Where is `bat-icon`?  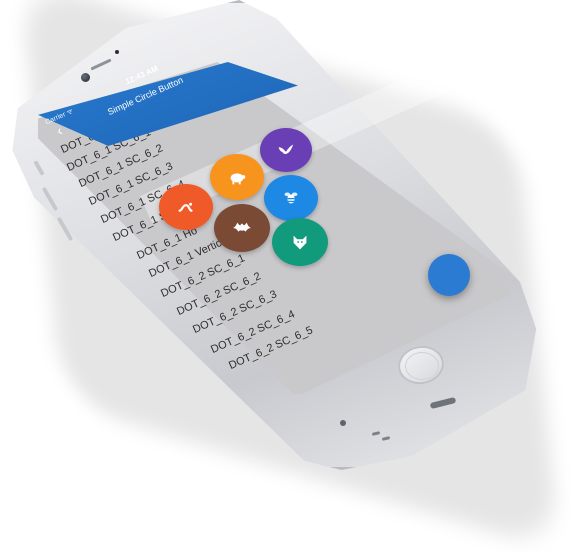 bat-icon is located at coordinates (242, 227).